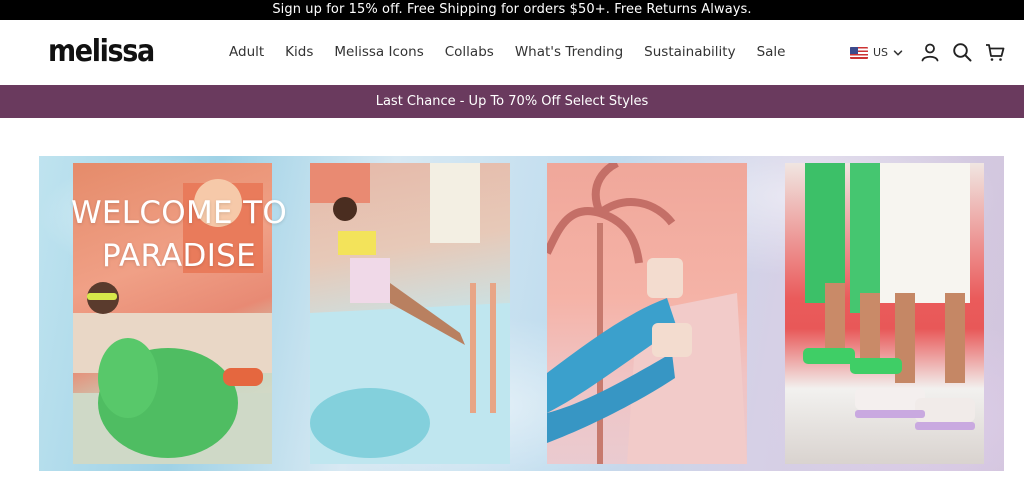 The width and height of the screenshot is (1024, 482). Describe the element at coordinates (771, 52) in the screenshot. I see `nav-item-sale: Sale` at that location.